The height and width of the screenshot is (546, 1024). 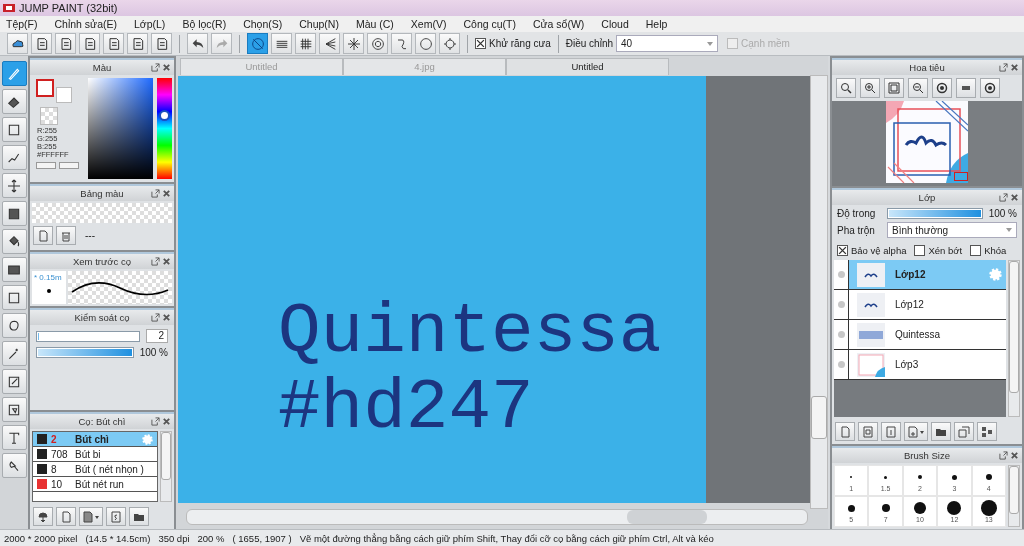 What do you see at coordinates (43, 516) in the screenshot?
I see `download-button` at bounding box center [43, 516].